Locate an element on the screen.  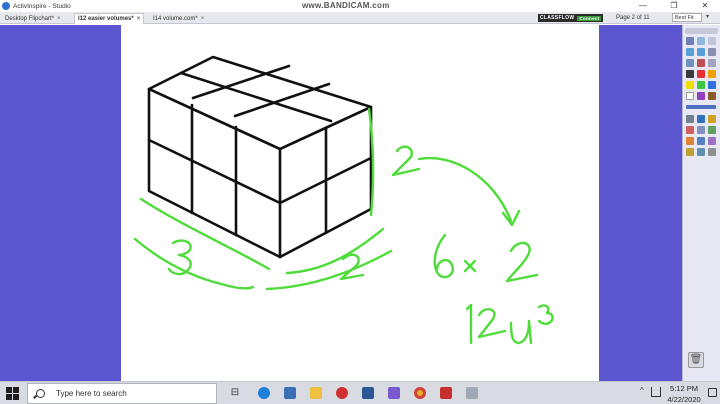
page-margin-right is located at coordinates (640, 203).